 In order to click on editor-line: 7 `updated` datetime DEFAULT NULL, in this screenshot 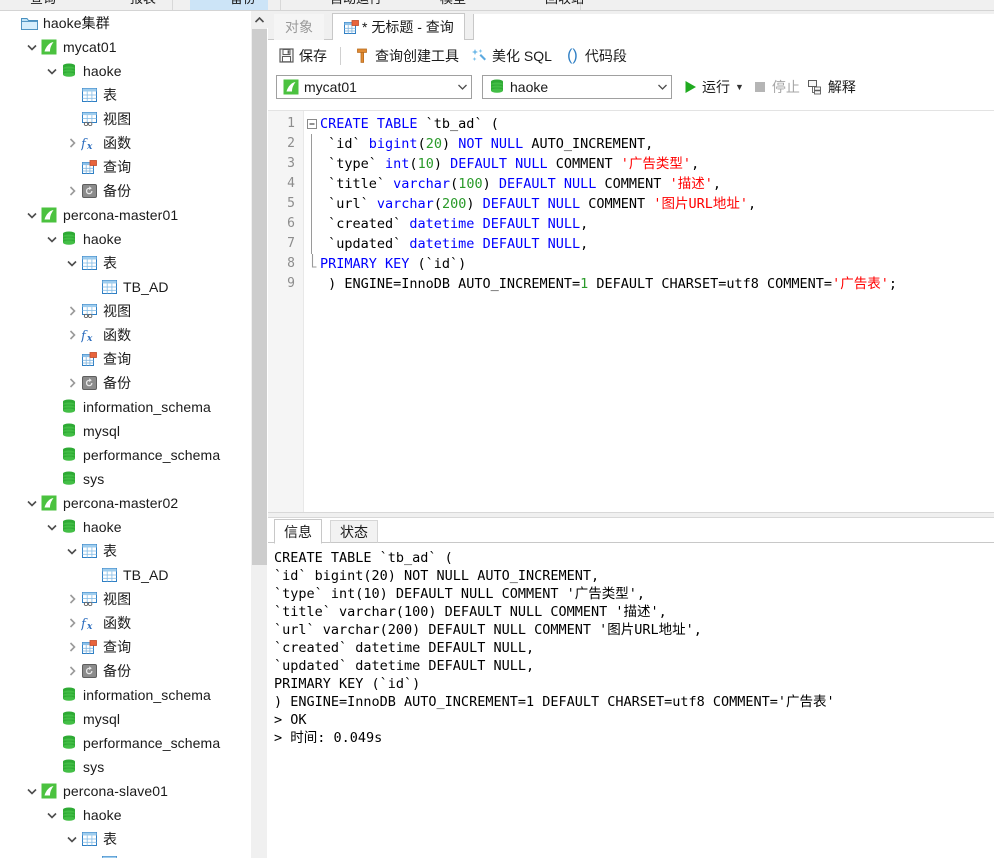, I will do `click(631, 244)`.